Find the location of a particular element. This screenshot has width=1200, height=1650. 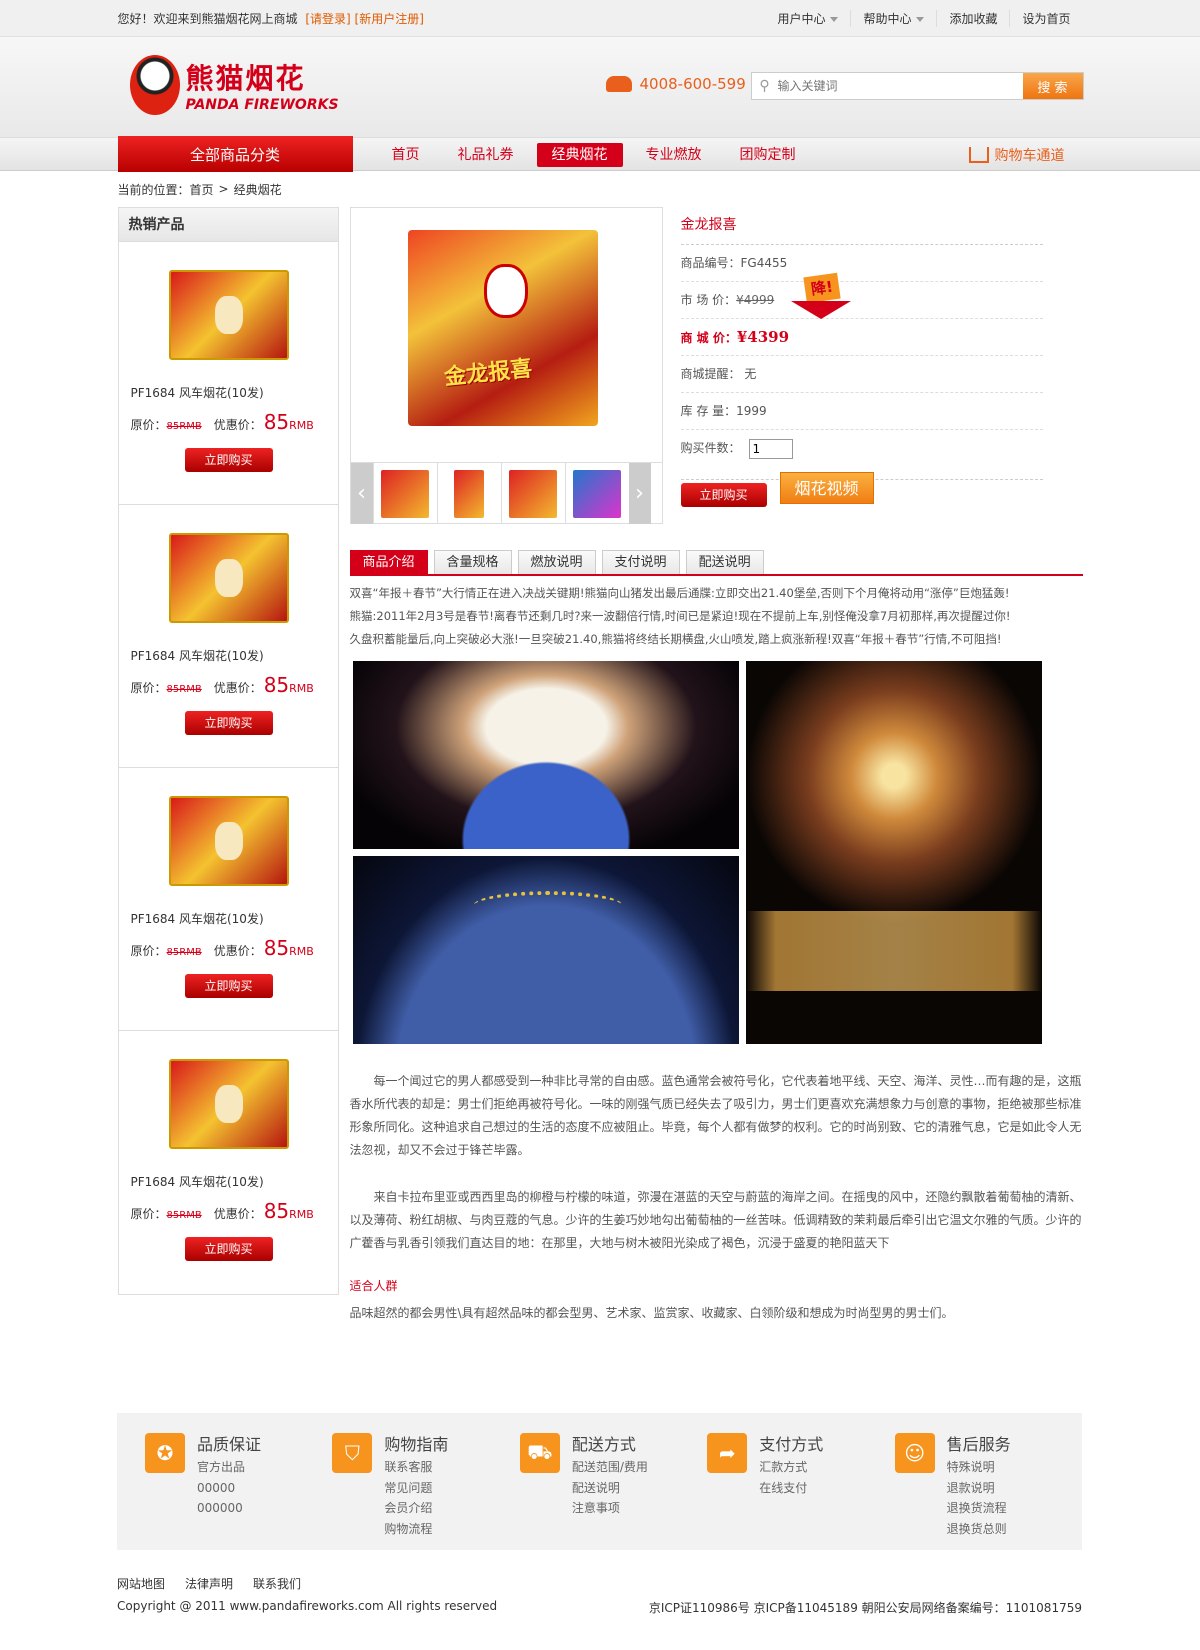

breadcrumb-home: 首页 is located at coordinates (202, 189).